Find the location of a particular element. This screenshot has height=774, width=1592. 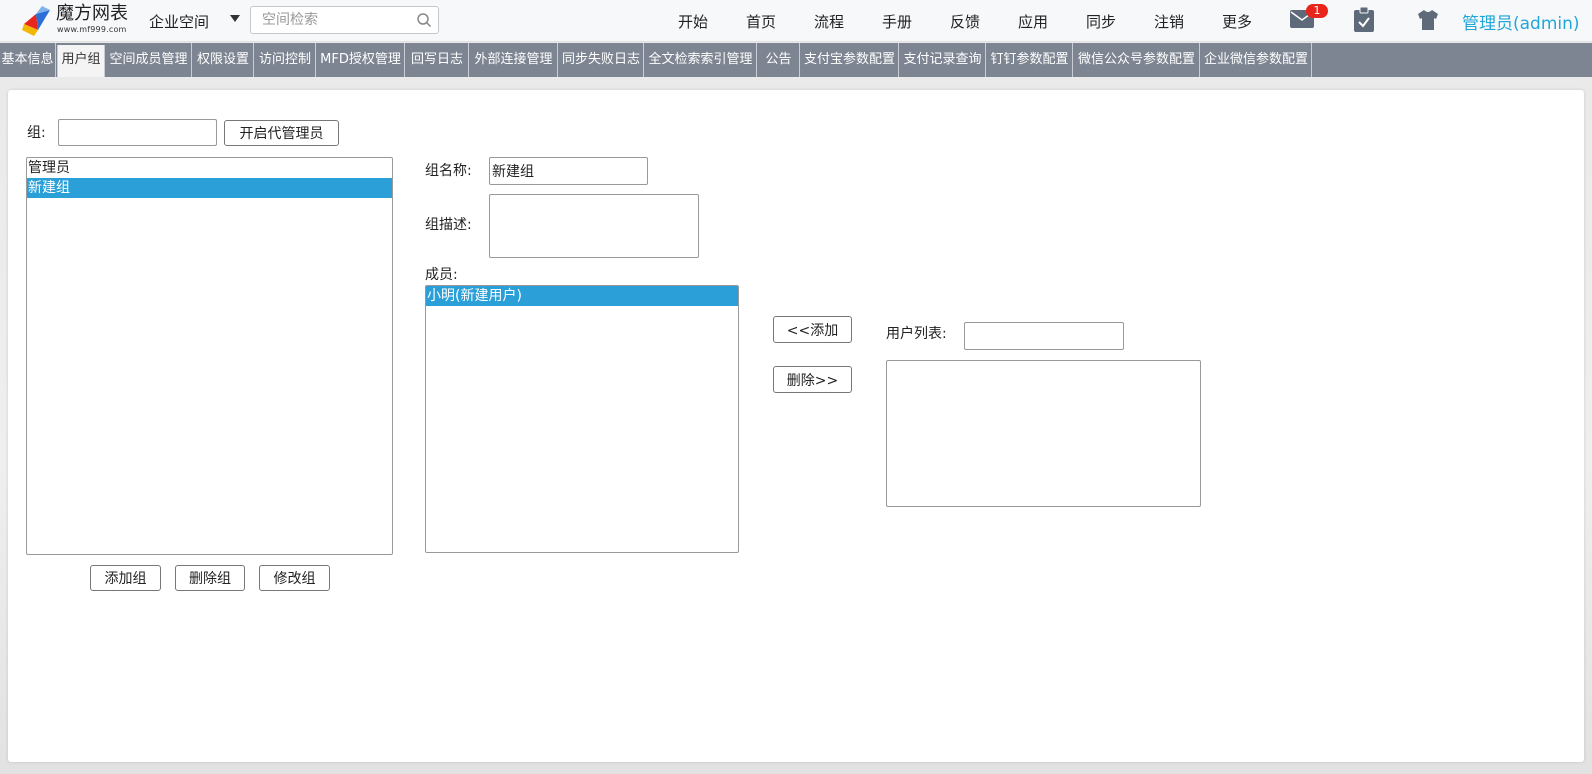

caret-down-icon is located at coordinates (235, 18).